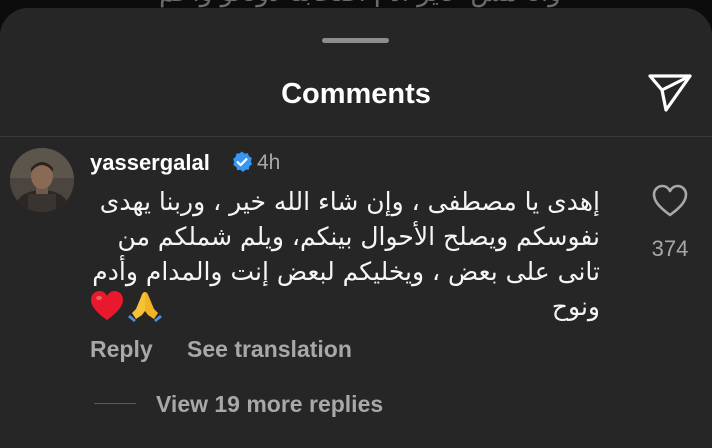 The image size is (712, 448). Describe the element at coordinates (356, 94) in the screenshot. I see `sheet-title: Comments` at that location.